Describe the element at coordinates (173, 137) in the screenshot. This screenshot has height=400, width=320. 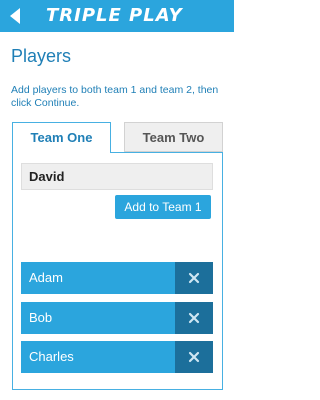
I see `tab-team-two: Team Two` at that location.